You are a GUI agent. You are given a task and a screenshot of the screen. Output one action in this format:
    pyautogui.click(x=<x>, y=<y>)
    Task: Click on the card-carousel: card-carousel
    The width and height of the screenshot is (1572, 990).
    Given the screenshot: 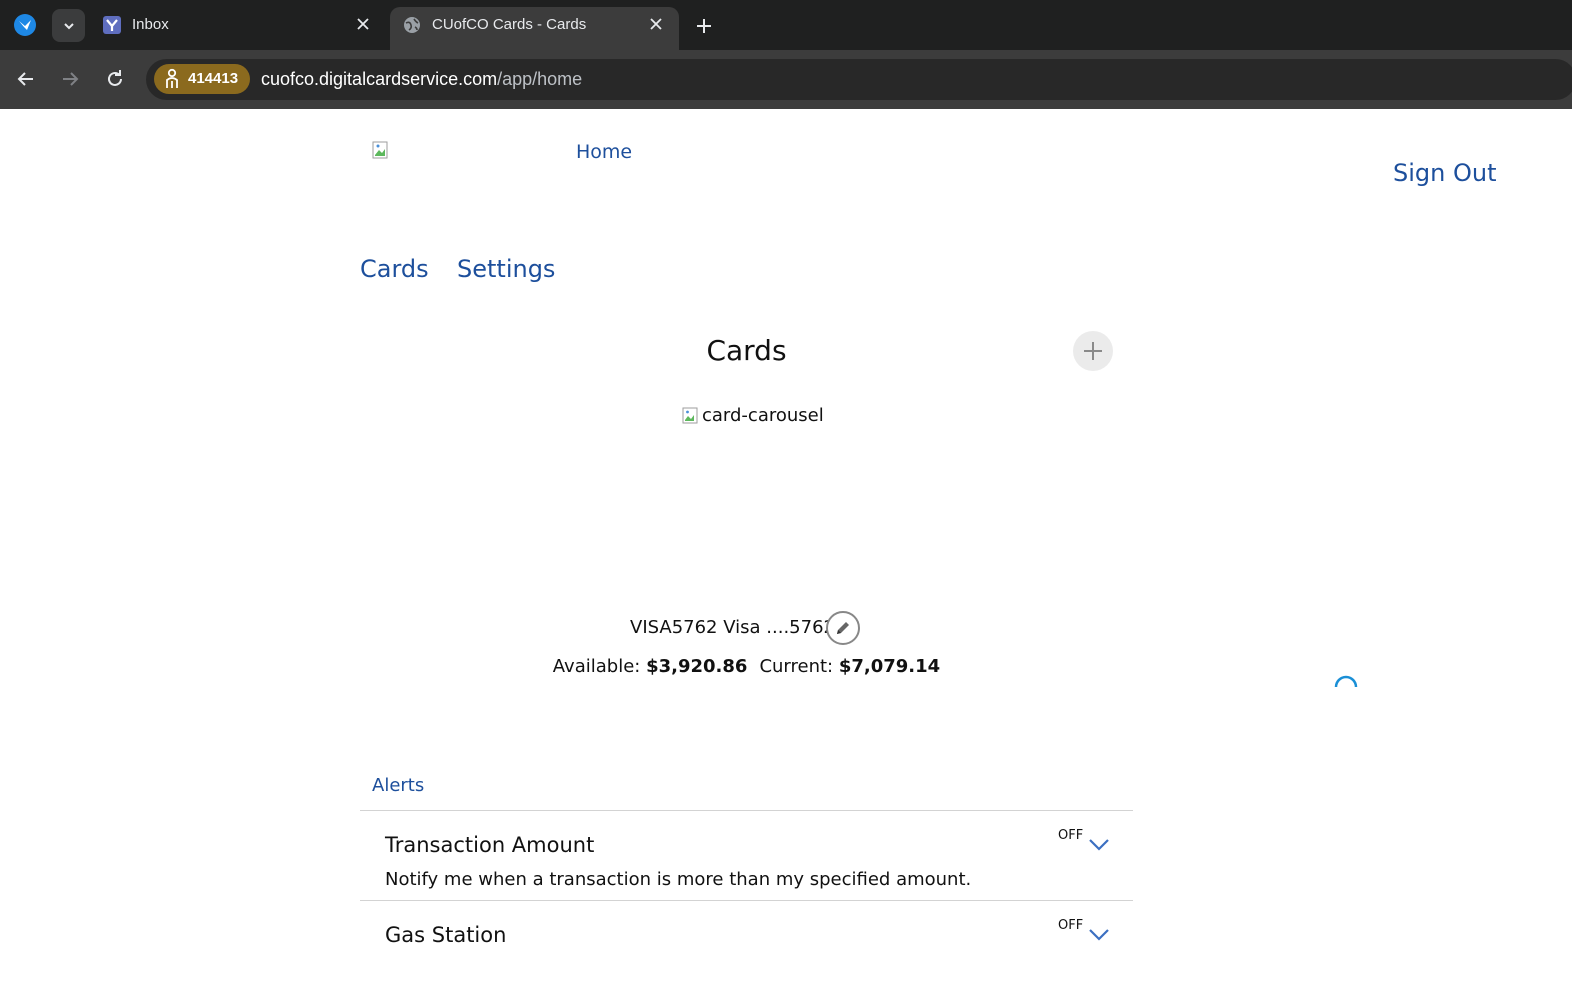 What is the action you would take?
    pyautogui.click(x=753, y=415)
    